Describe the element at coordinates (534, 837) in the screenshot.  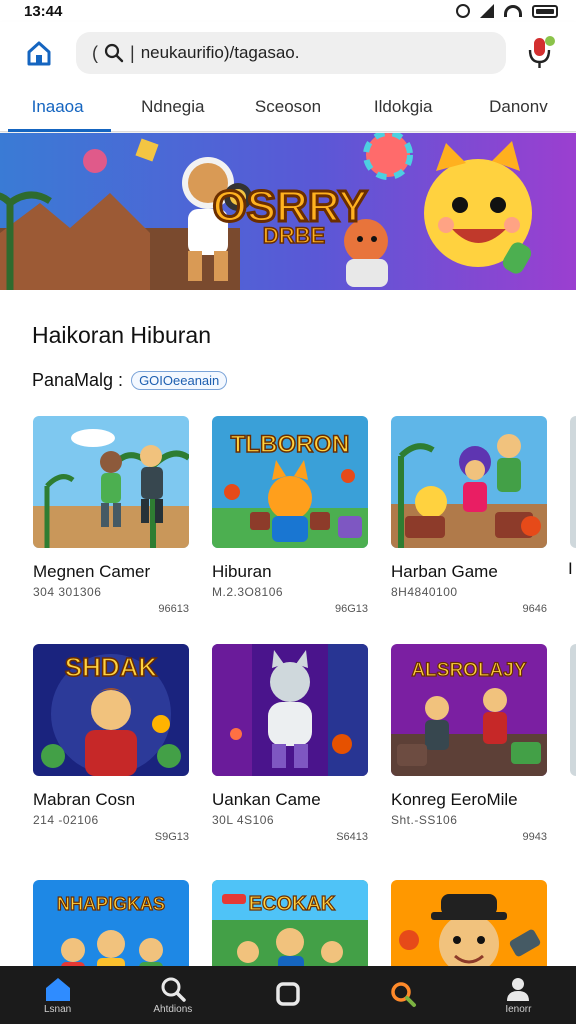
I see `game-count: 9943` at that location.